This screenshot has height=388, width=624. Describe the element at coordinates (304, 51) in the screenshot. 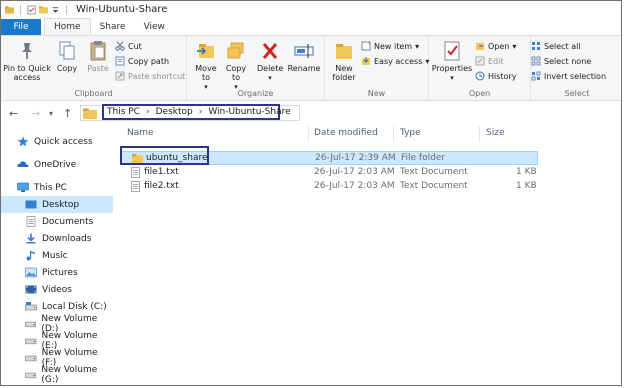

I see `rename-icon` at that location.